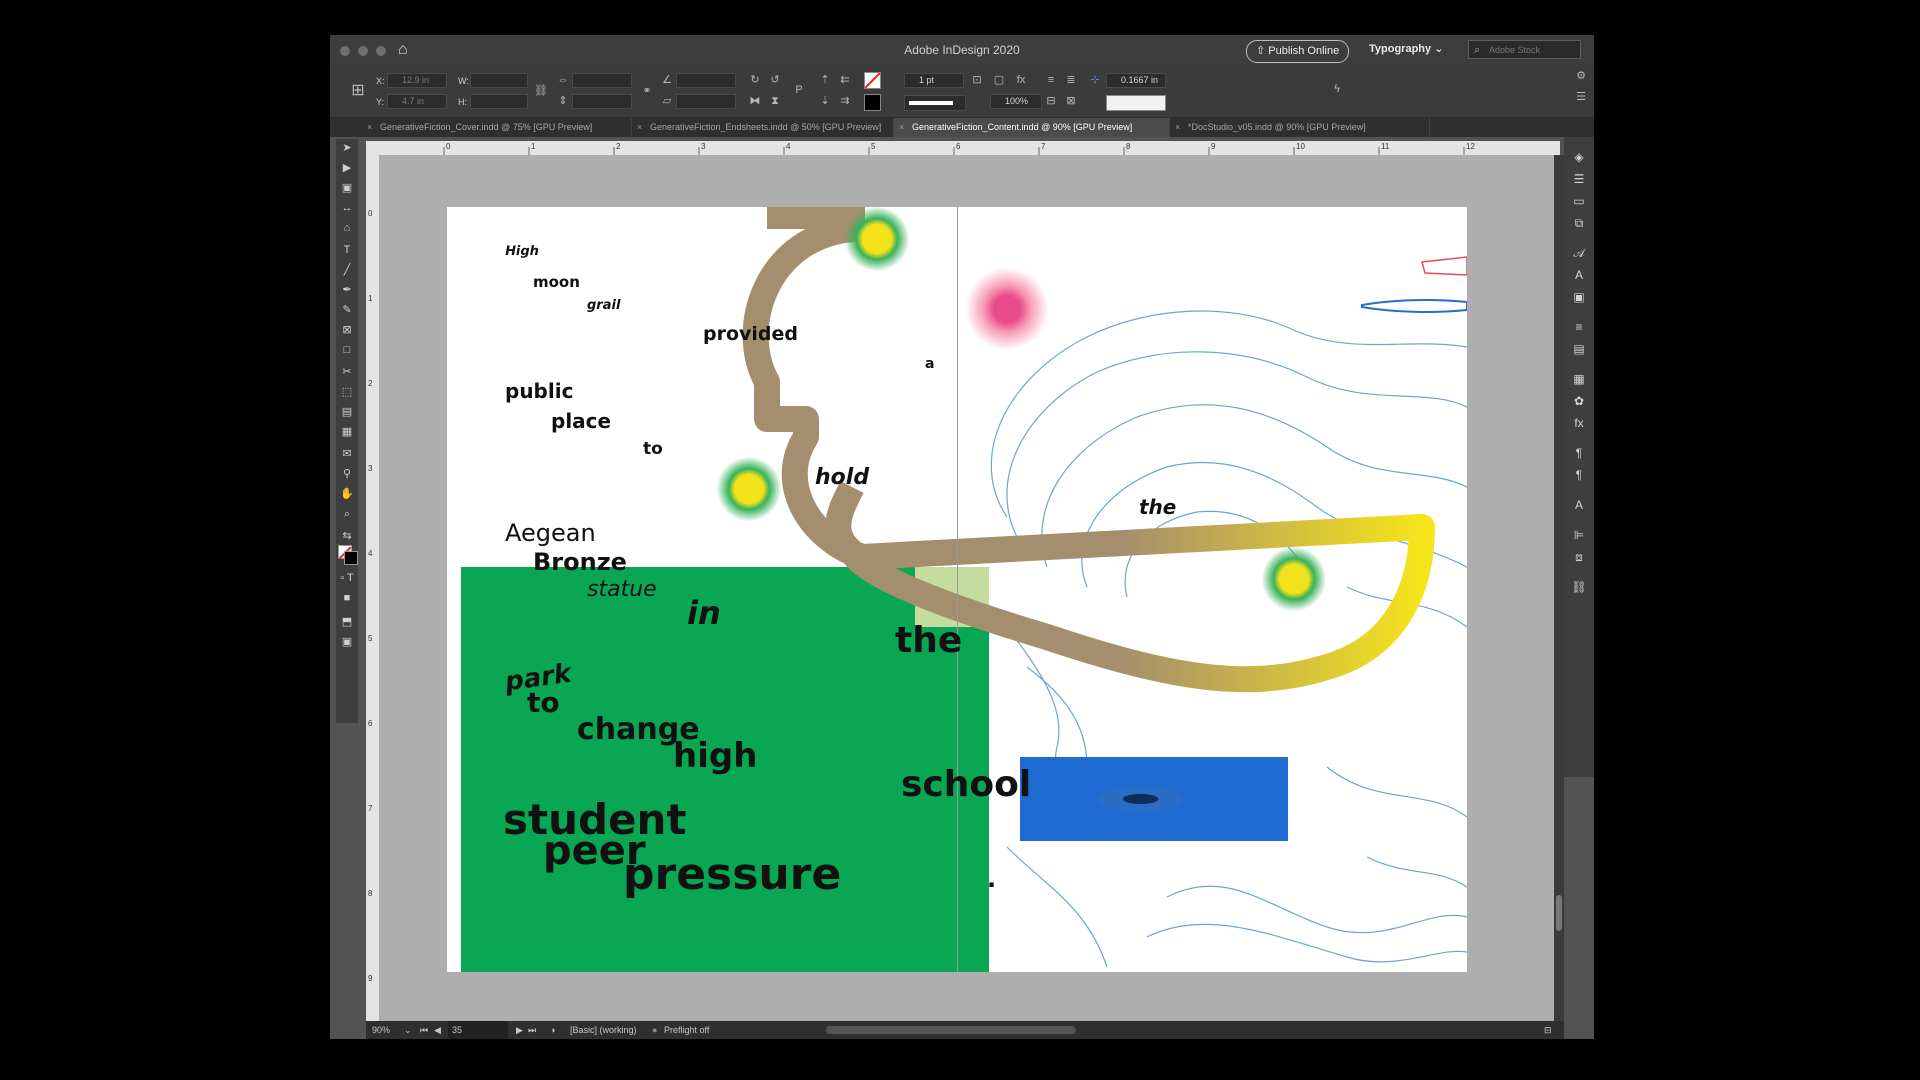  I want to click on align-icon: ⊫, so click(1579, 535).